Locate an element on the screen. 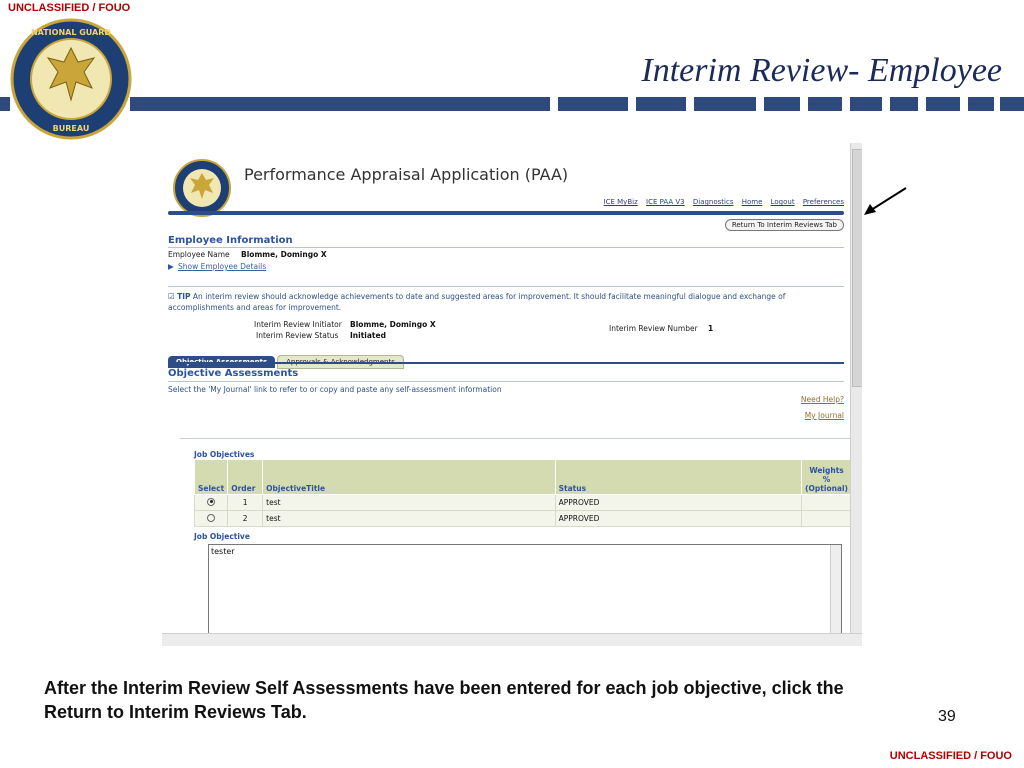 The image size is (1024, 768). expand-triangle-icon: ▶ is located at coordinates (171, 266).